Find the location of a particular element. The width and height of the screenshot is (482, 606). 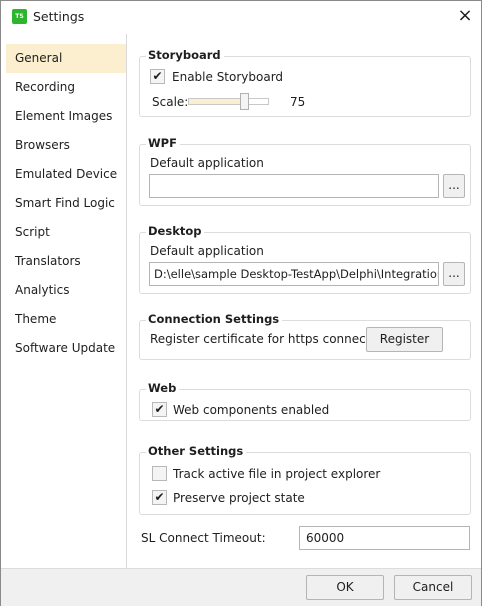

sidebar-item-smart-find-logic: Smart Find Logic is located at coordinates (66, 203).